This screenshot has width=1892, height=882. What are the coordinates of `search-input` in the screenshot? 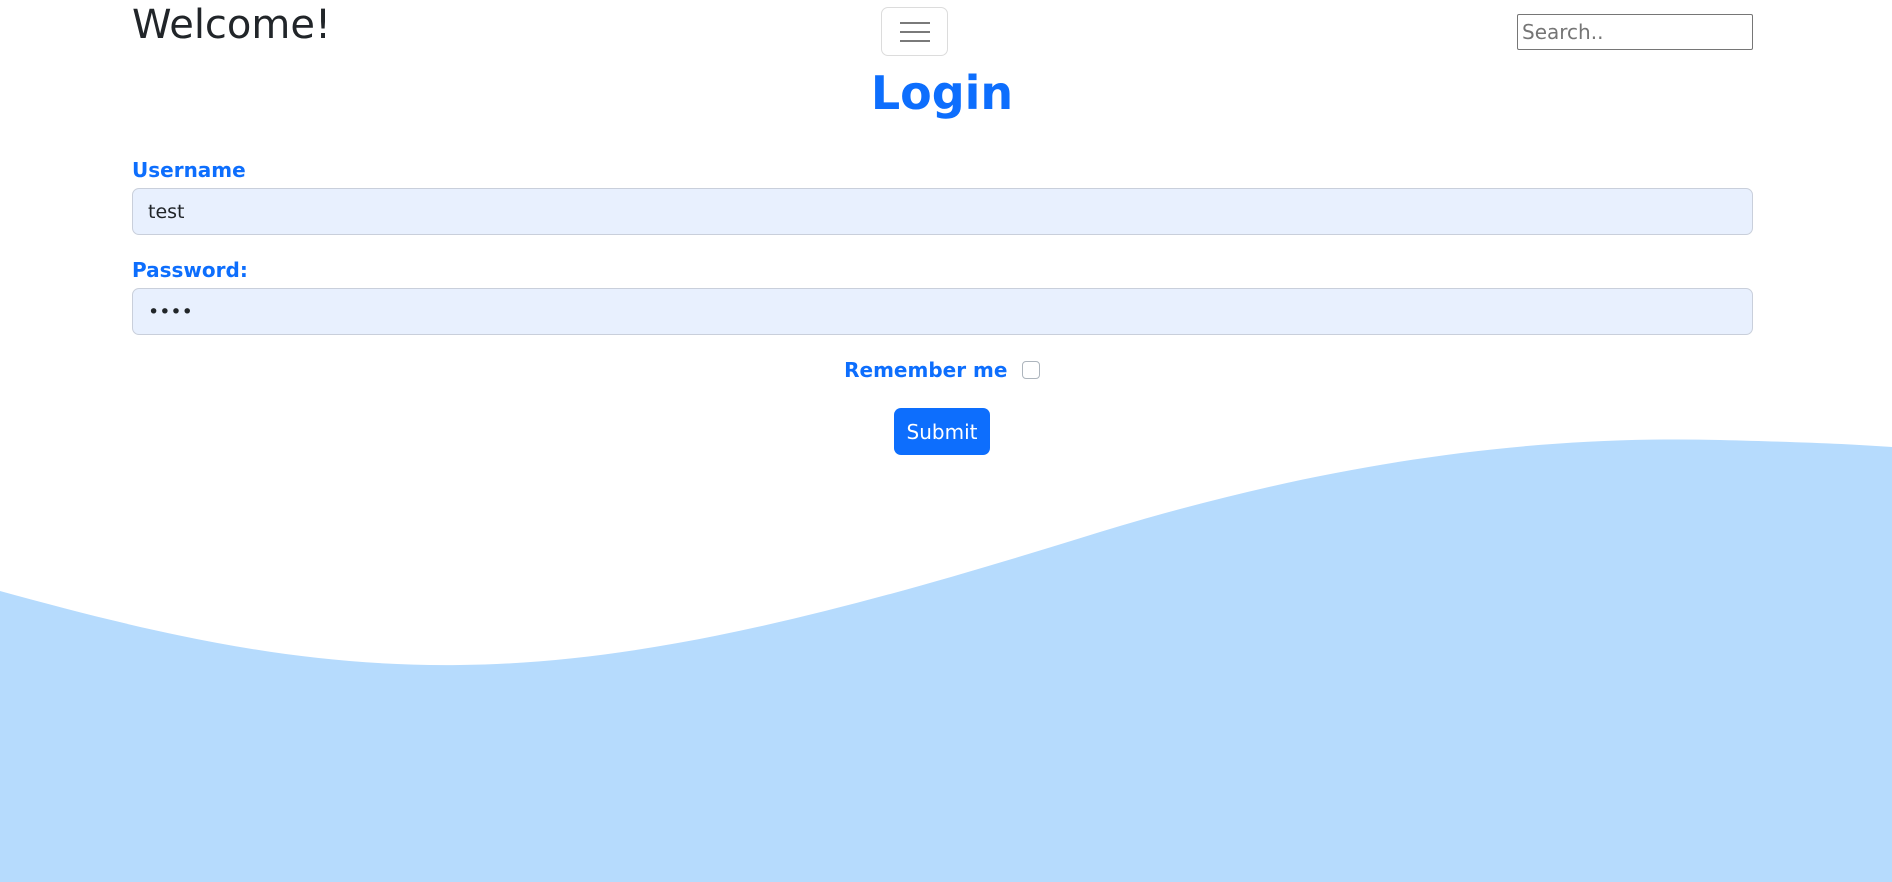 It's located at (1635, 32).